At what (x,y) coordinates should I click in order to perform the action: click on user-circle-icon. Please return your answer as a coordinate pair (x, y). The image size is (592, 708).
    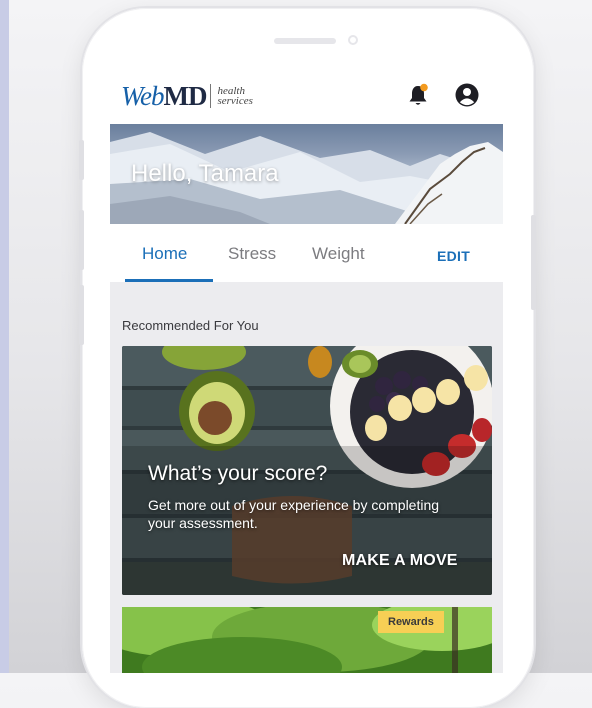
    Looking at the image, I should click on (467, 95).